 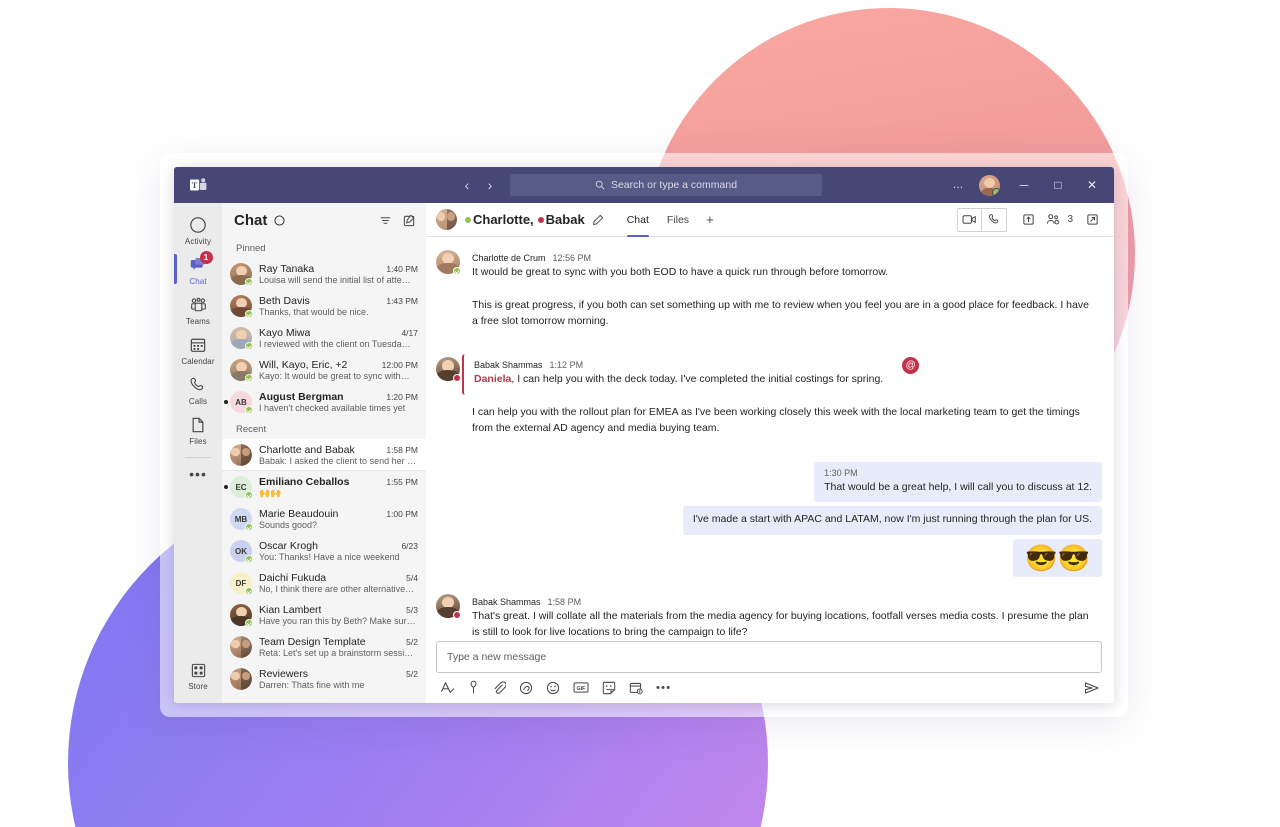 What do you see at coordinates (1092, 220) in the screenshot?
I see `popout-icon` at bounding box center [1092, 220].